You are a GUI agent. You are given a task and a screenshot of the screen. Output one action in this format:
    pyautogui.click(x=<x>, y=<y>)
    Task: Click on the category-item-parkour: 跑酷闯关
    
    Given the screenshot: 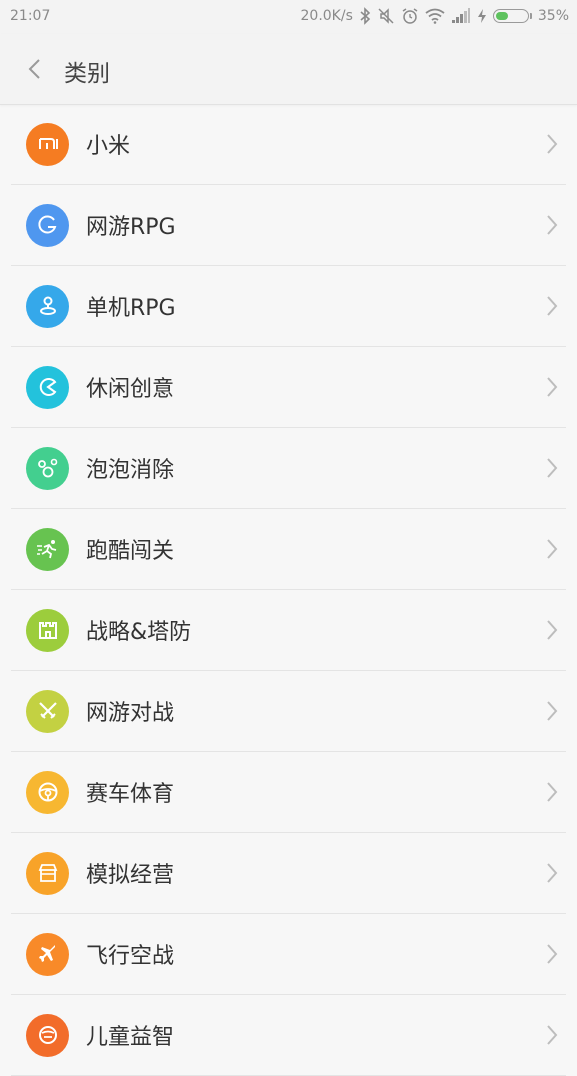 What is the action you would take?
    pyautogui.click(x=288, y=549)
    